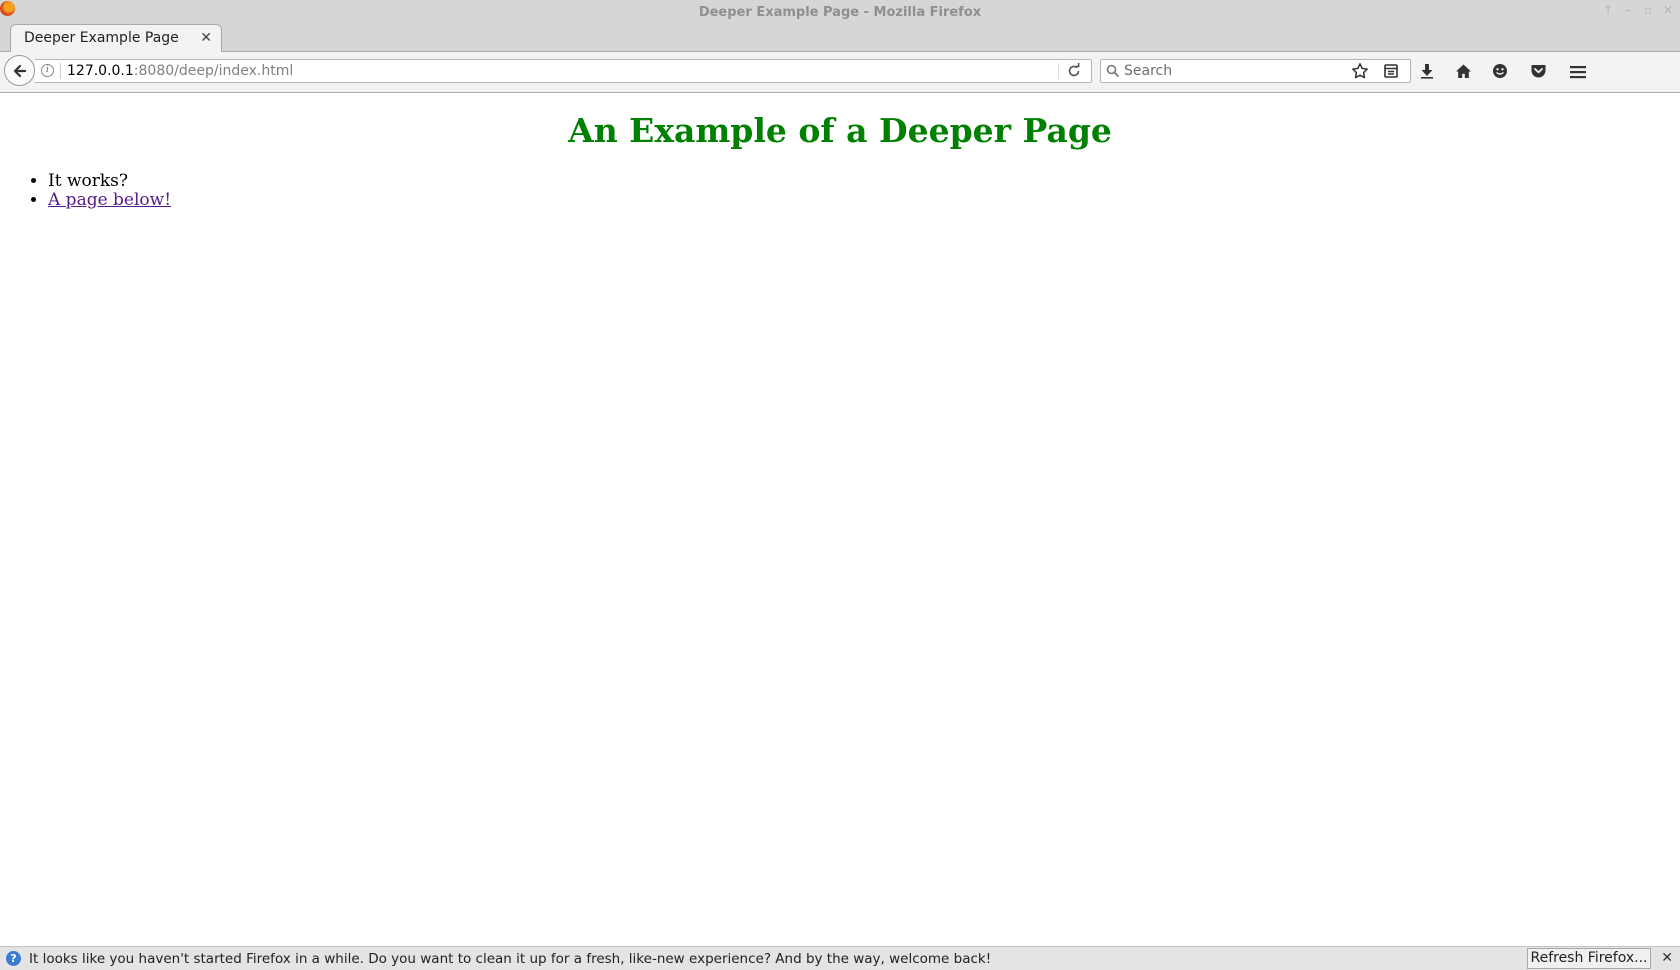  Describe the element at coordinates (1113, 71) in the screenshot. I see `search-icon` at that location.